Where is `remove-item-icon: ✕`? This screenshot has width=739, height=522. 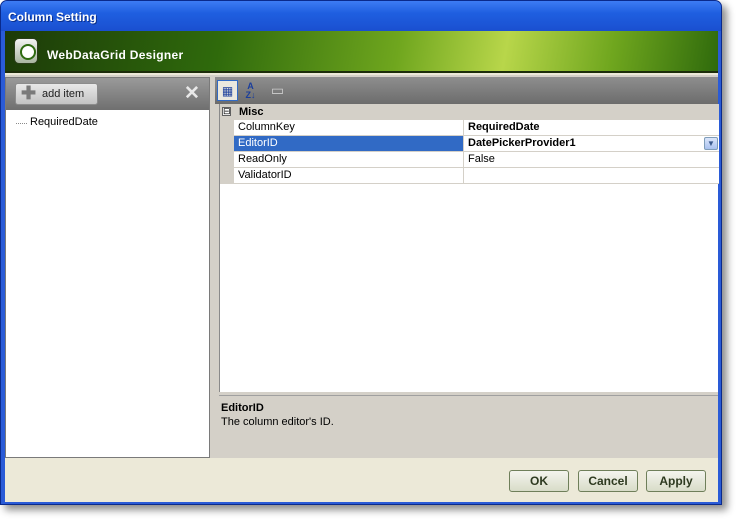
remove-item-icon: ✕ is located at coordinates (192, 94).